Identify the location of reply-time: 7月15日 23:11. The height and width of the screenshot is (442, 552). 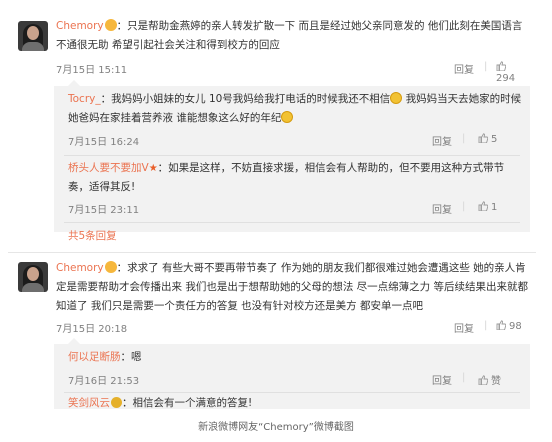
(104, 210).